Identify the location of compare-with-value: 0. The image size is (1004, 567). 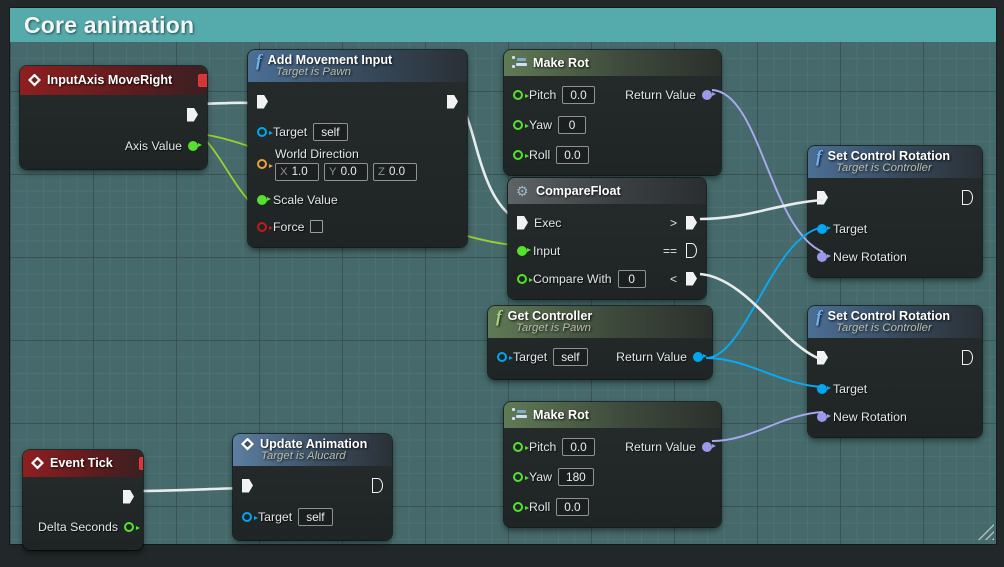
(631, 278).